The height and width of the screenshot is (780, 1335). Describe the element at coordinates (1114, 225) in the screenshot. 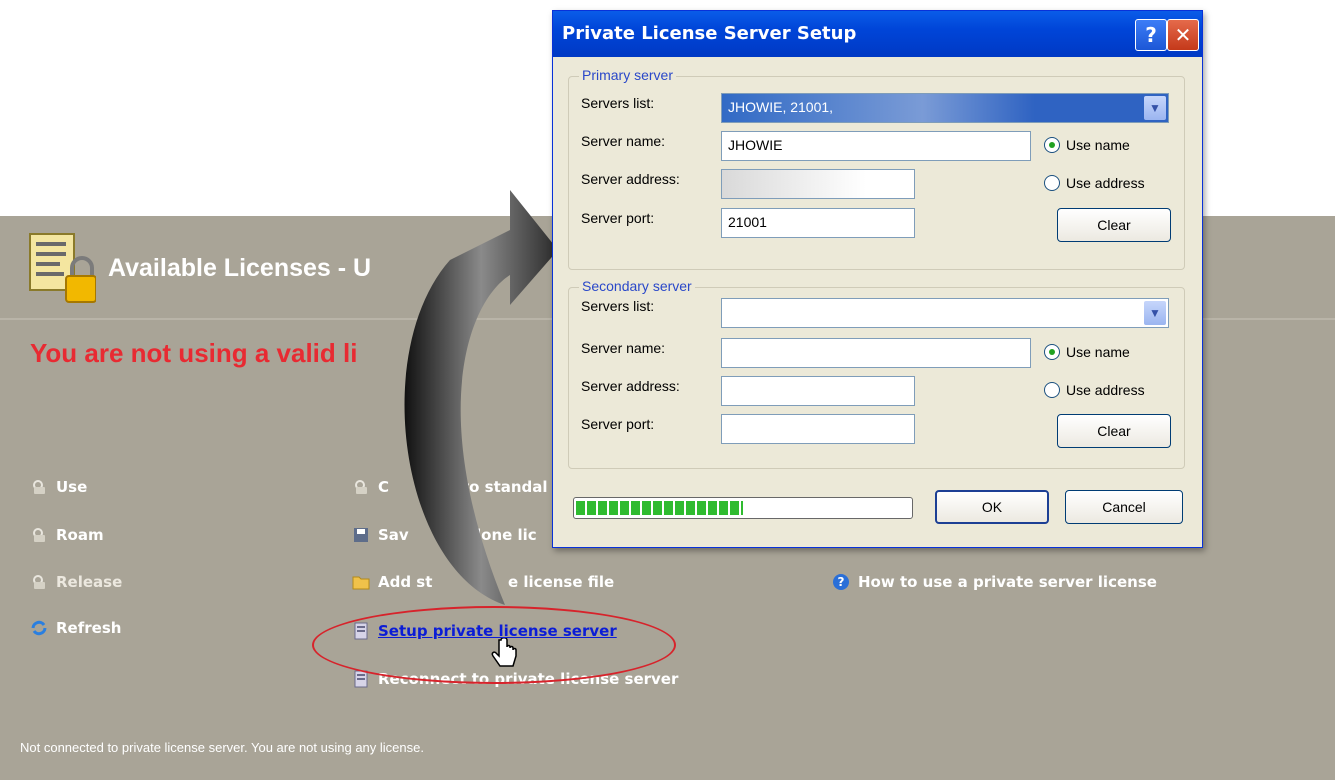

I see `primary-clear-button: Clear` at that location.